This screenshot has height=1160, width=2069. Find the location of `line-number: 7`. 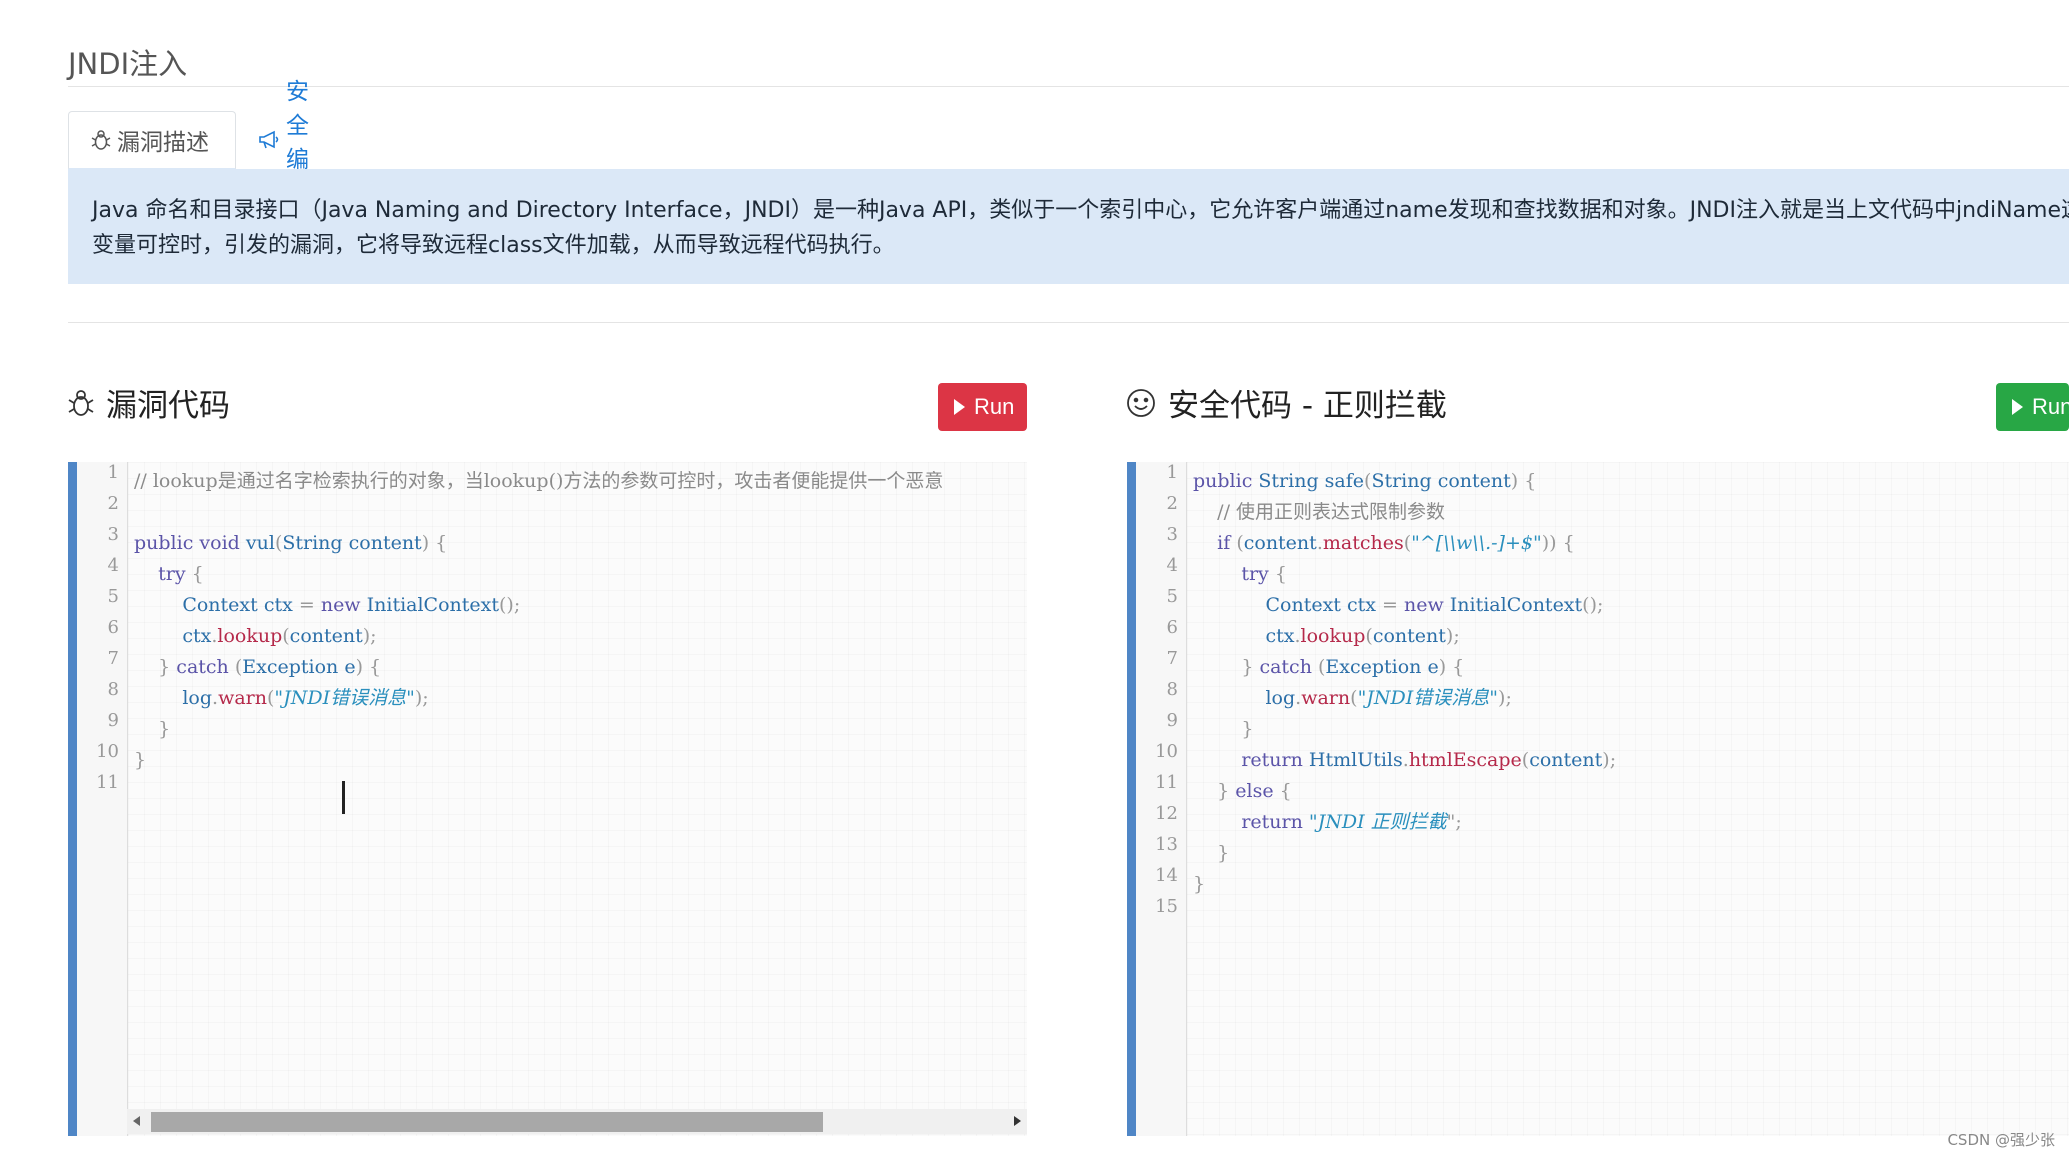

line-number: 7 is located at coordinates (1172, 658).